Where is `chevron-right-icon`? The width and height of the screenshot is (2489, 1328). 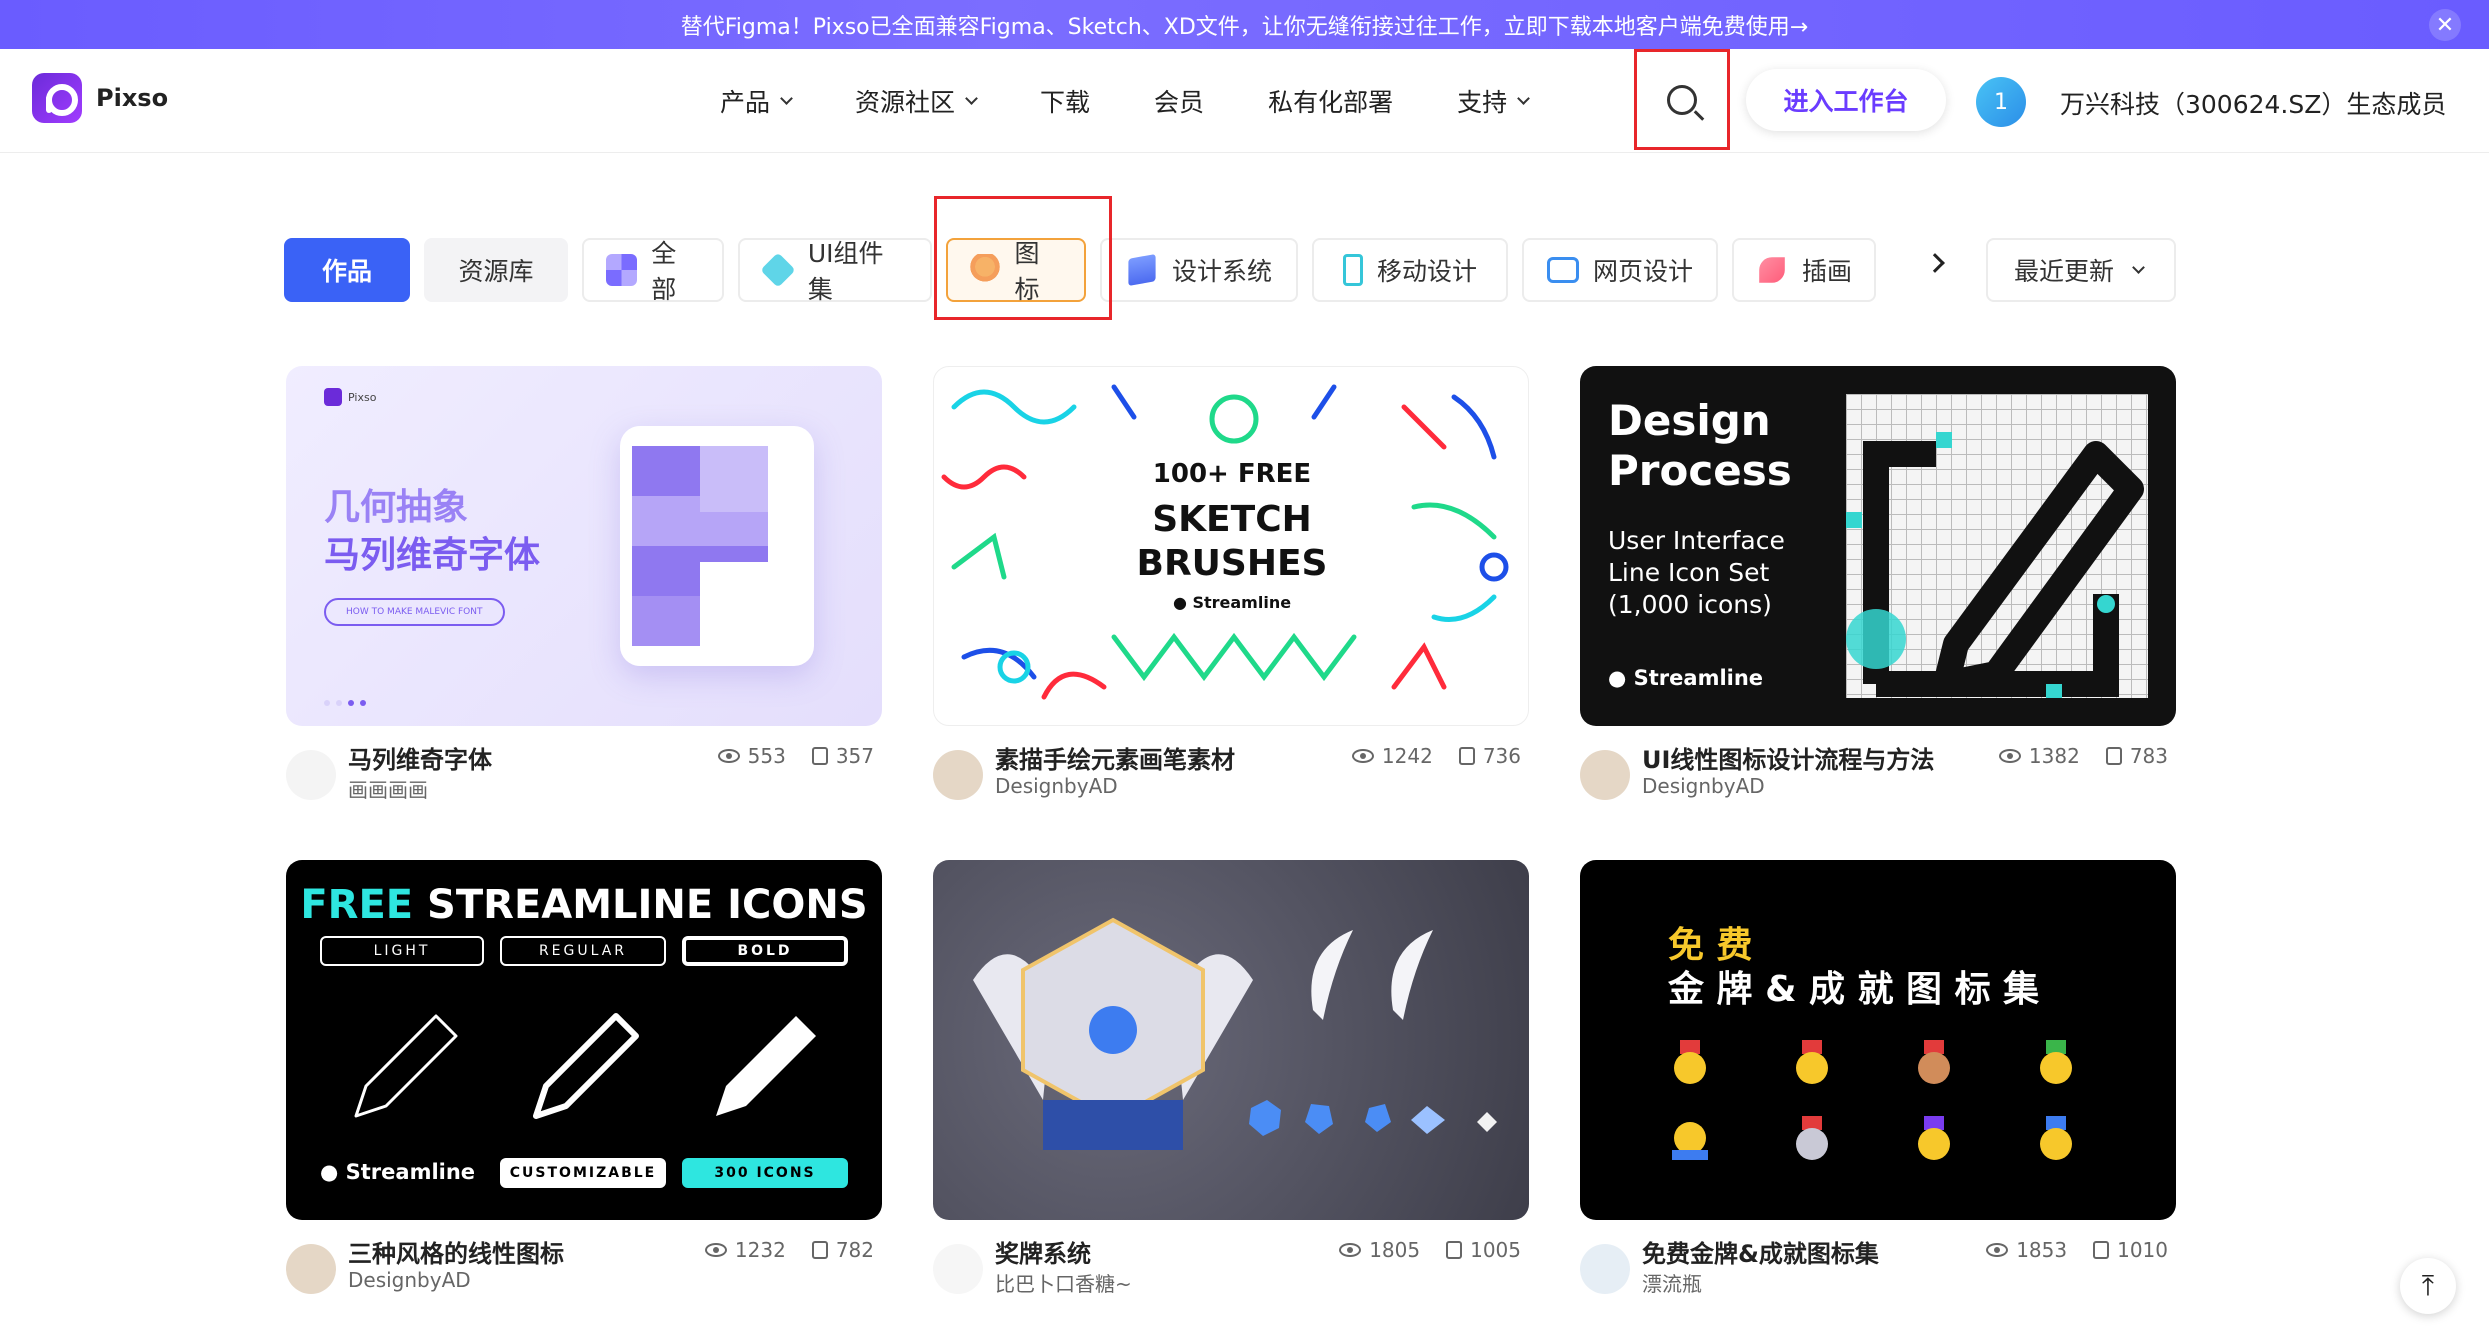
chevron-right-icon is located at coordinates (1935, 263).